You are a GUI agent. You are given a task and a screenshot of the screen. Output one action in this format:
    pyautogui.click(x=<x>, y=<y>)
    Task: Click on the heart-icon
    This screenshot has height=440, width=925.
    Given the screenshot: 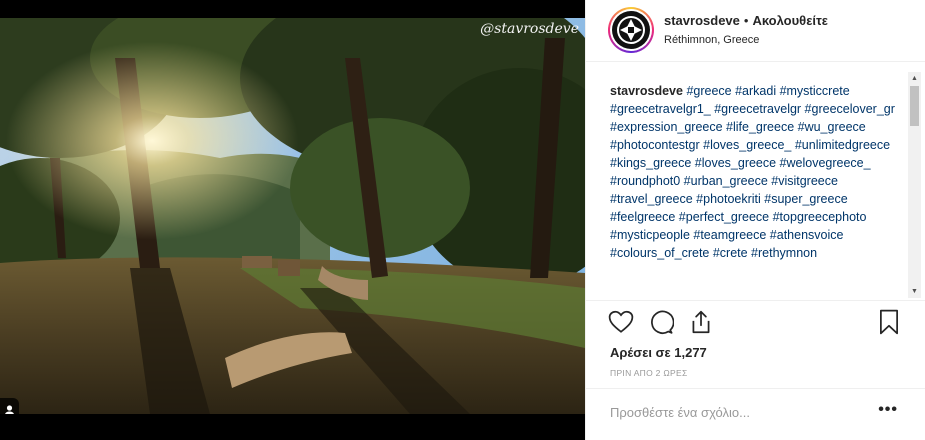 What is the action you would take?
    pyautogui.click(x=621, y=322)
    